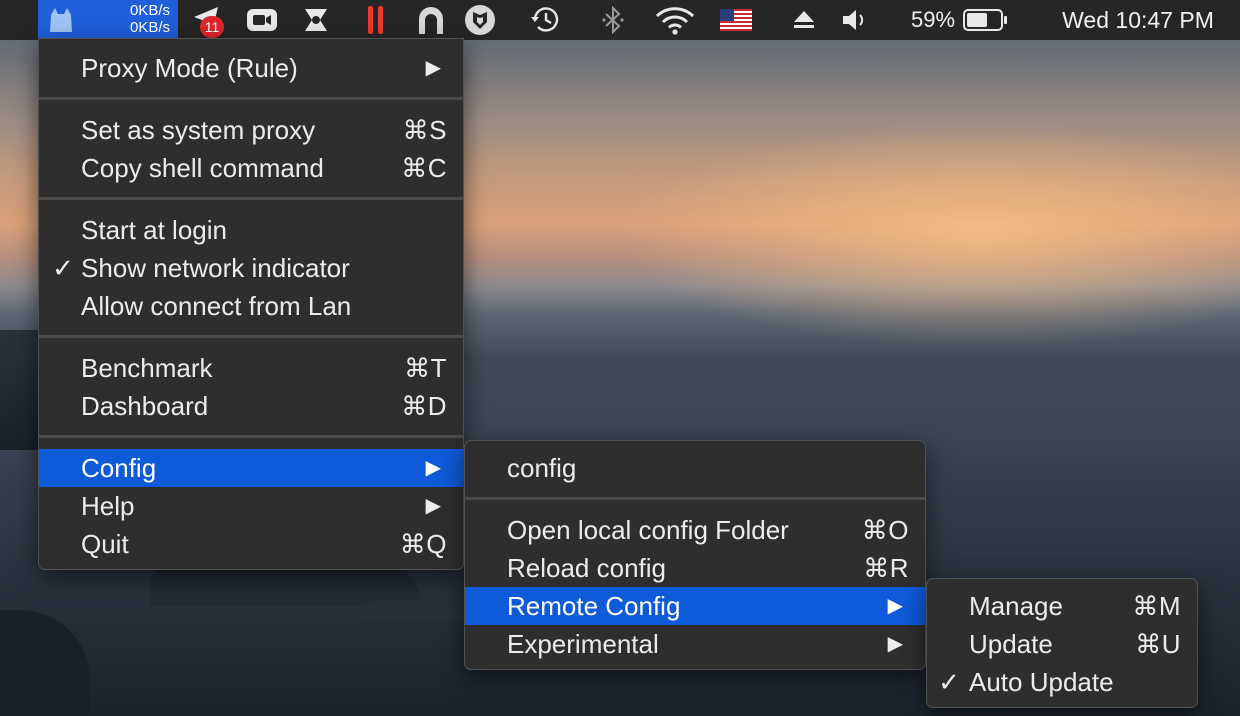 This screenshot has width=1240, height=716. What do you see at coordinates (423, 544) in the screenshot?
I see `shortcut-label: ⌘Q` at bounding box center [423, 544].